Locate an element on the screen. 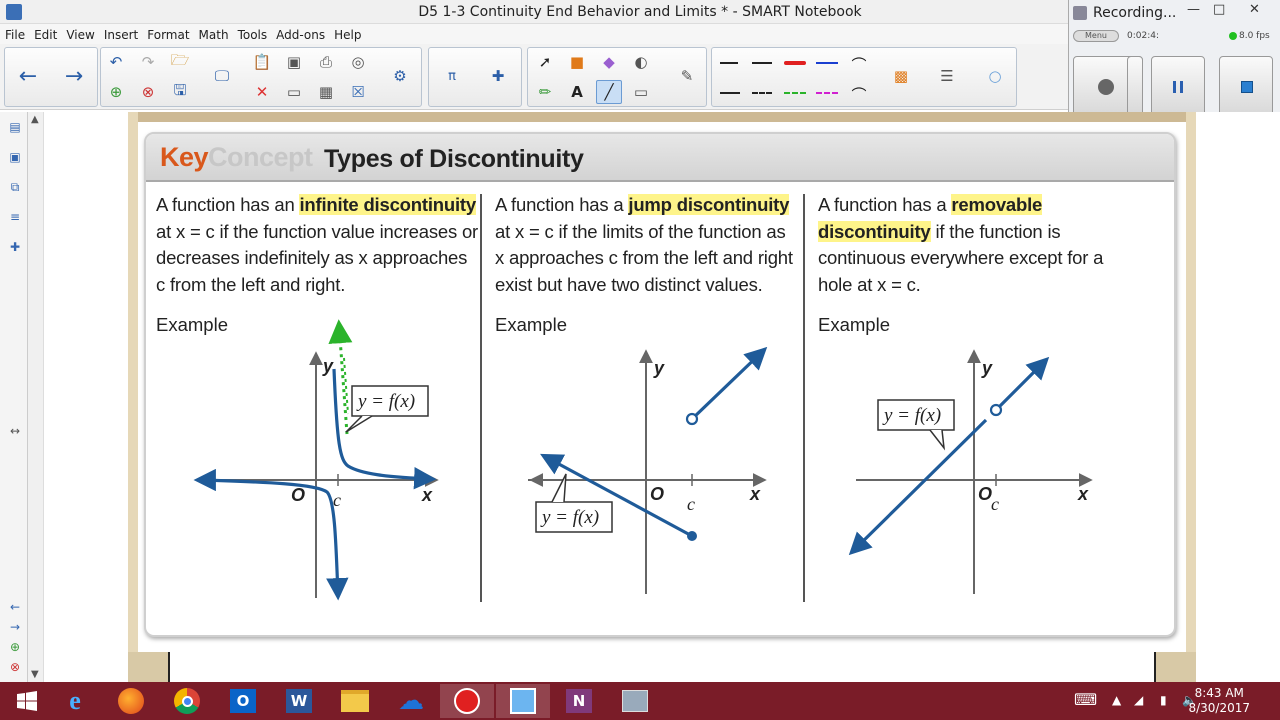  recorder-menu-button: Menu is located at coordinates (1096, 36).